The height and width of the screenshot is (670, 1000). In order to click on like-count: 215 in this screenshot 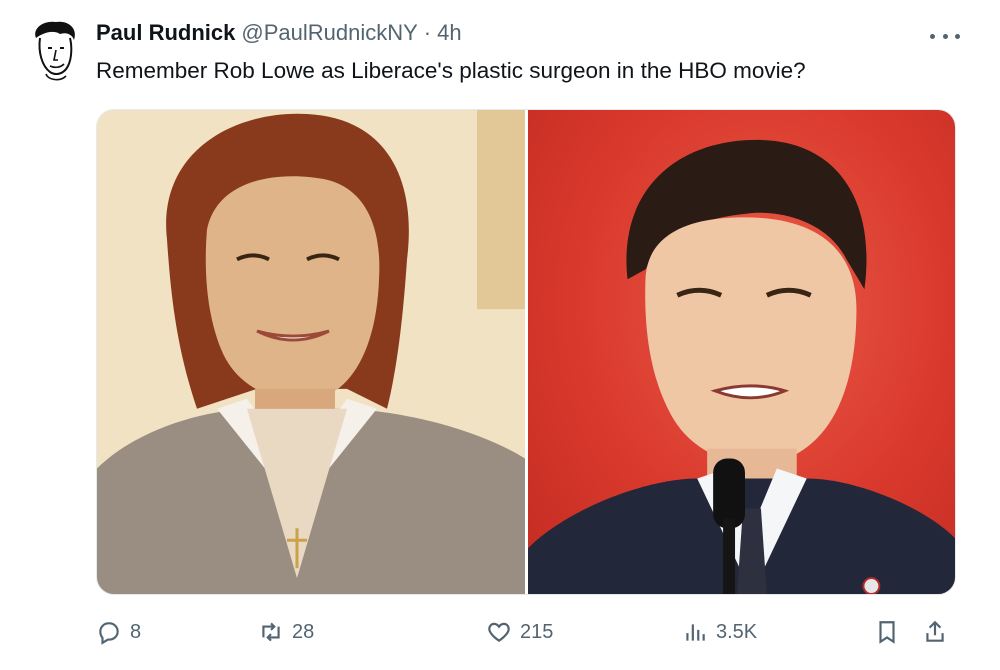, I will do `click(537, 631)`.